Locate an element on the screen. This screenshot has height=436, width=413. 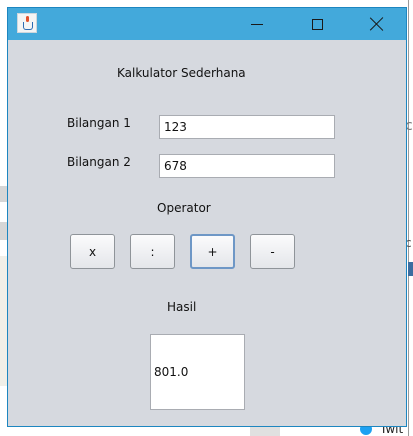
maximize-button is located at coordinates (317, 24).